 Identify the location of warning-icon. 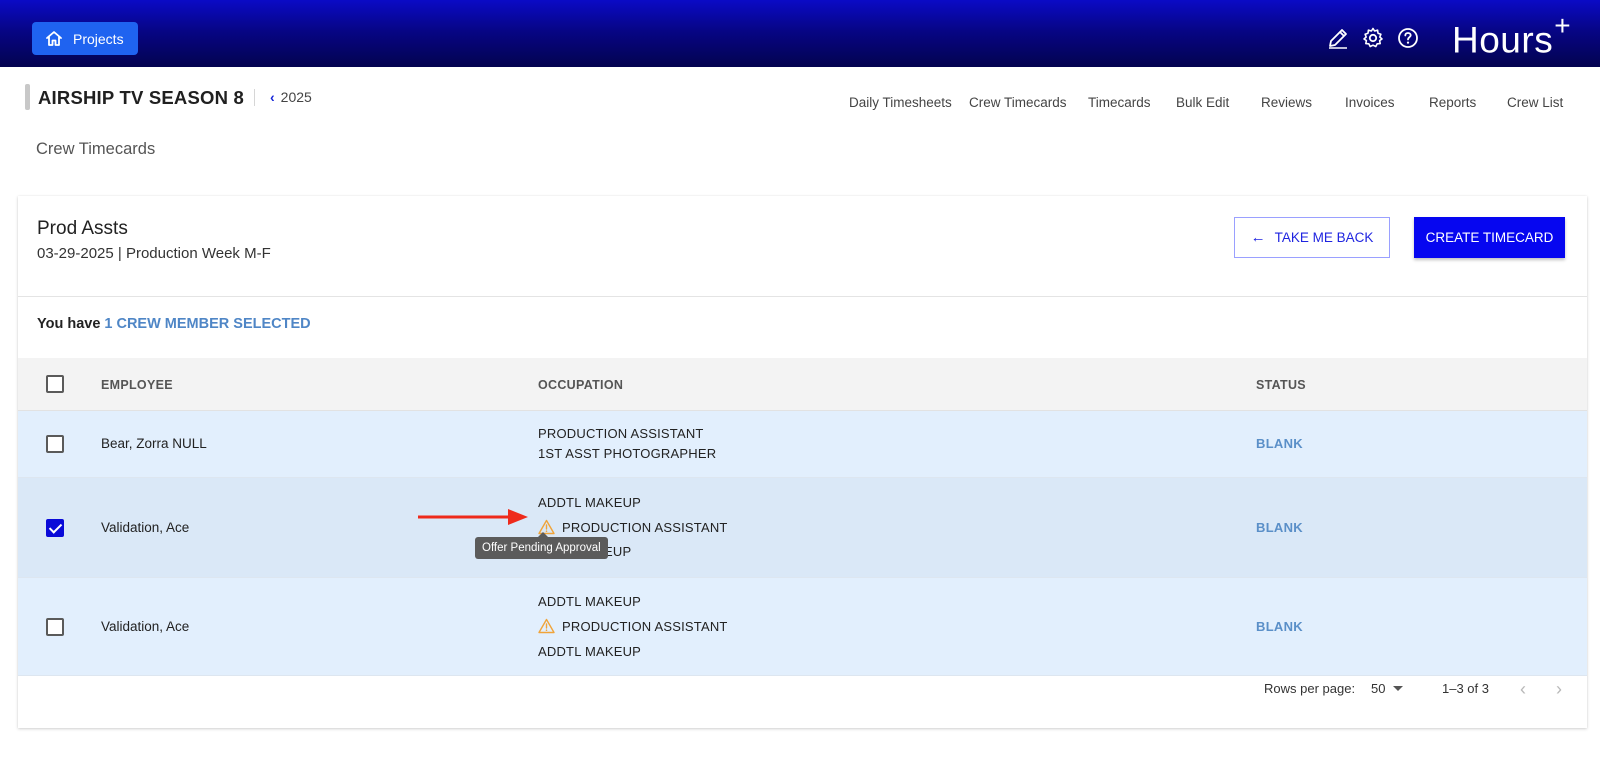
(546, 626).